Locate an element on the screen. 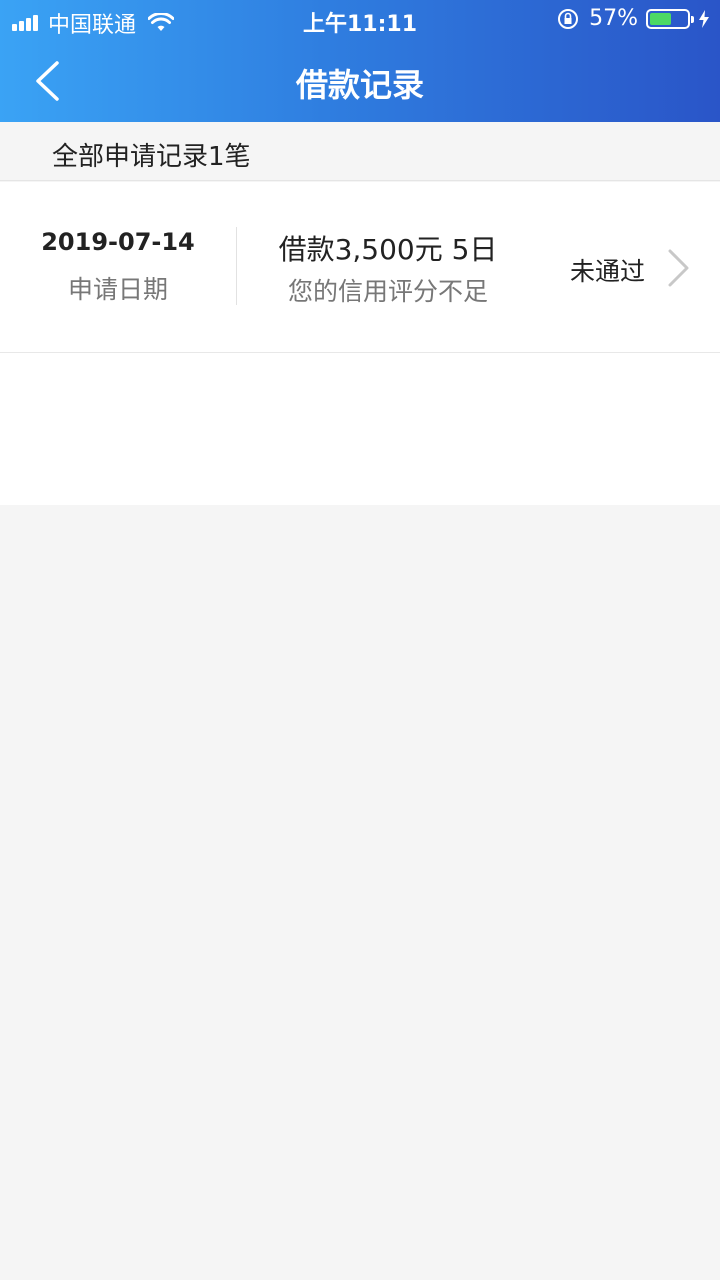 This screenshot has height=1280, width=720. chevron-right-icon is located at coordinates (678, 268).